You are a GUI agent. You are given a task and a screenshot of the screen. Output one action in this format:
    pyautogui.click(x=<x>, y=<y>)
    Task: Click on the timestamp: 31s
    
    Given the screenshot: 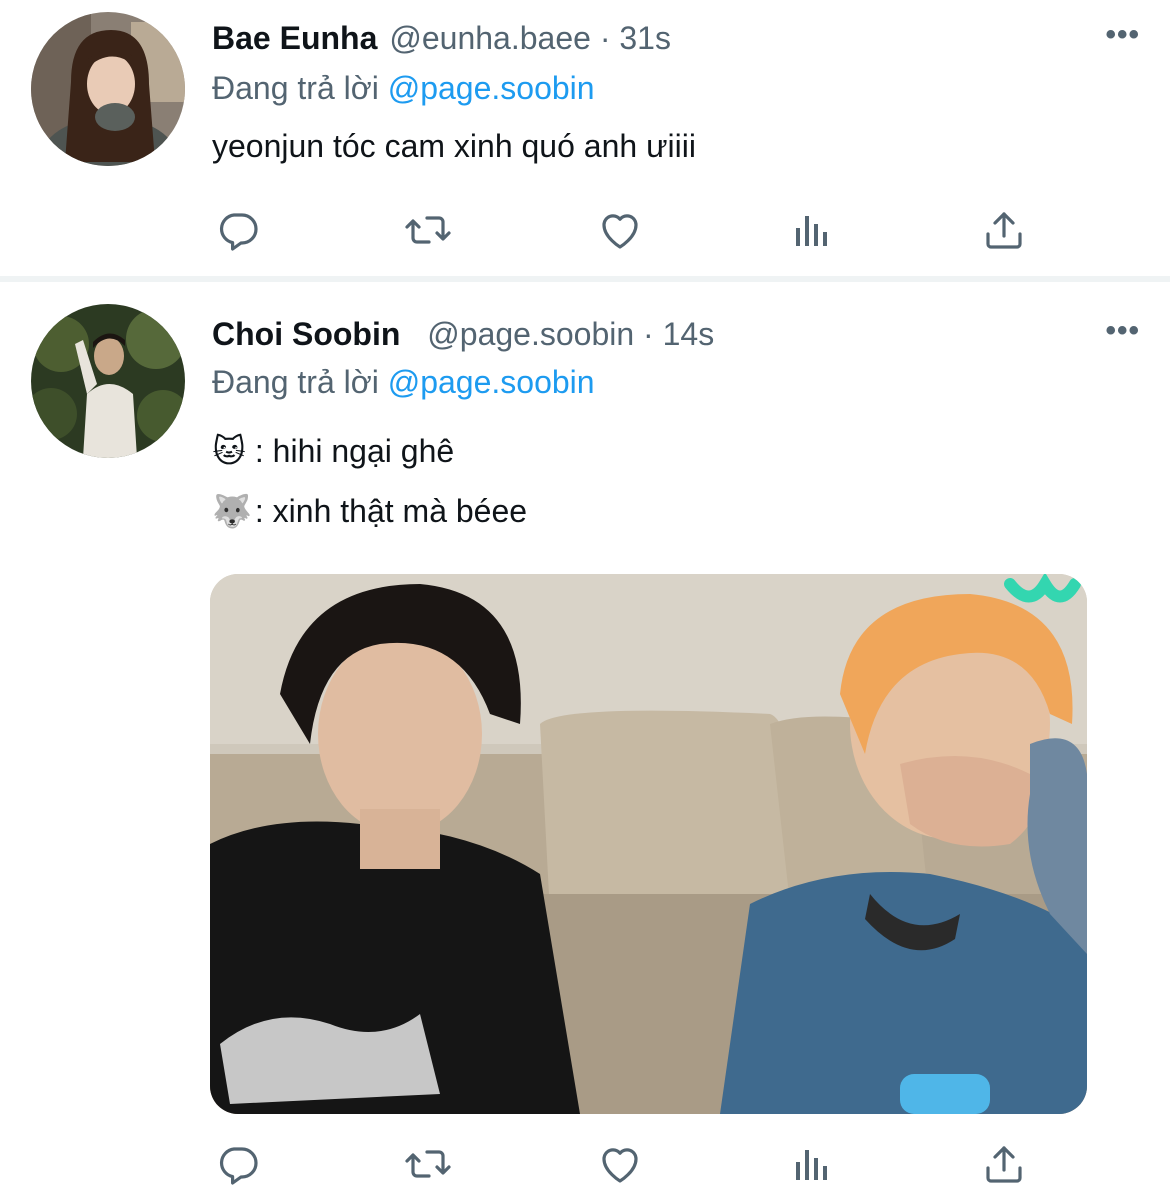 What is the action you would take?
    pyautogui.click(x=645, y=38)
    